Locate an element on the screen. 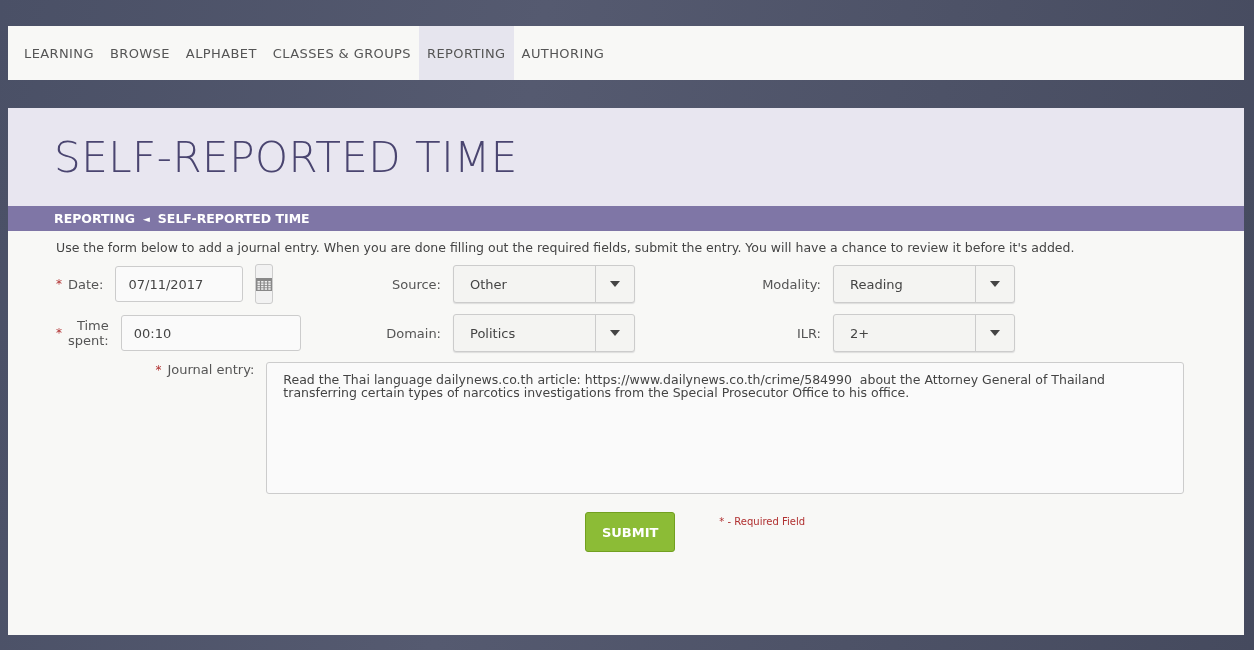 The image size is (1254, 650). breadcrumb-link: REPORTING is located at coordinates (94, 218).